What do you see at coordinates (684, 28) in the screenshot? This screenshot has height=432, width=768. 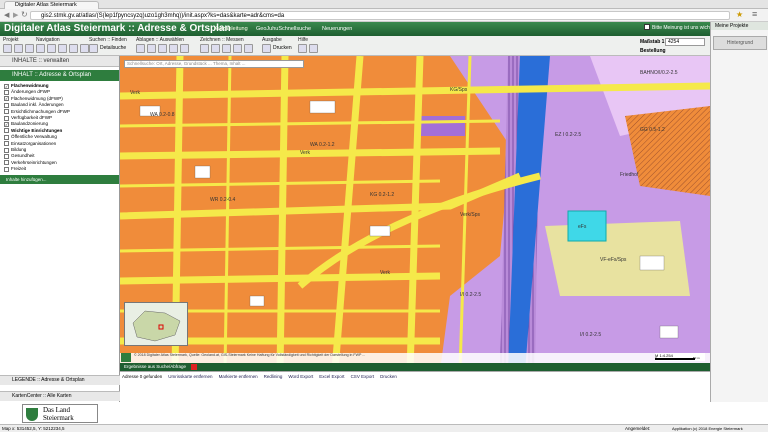 I see `feedback-text: Bitte Meinung ist uns wichtig!` at bounding box center [684, 28].